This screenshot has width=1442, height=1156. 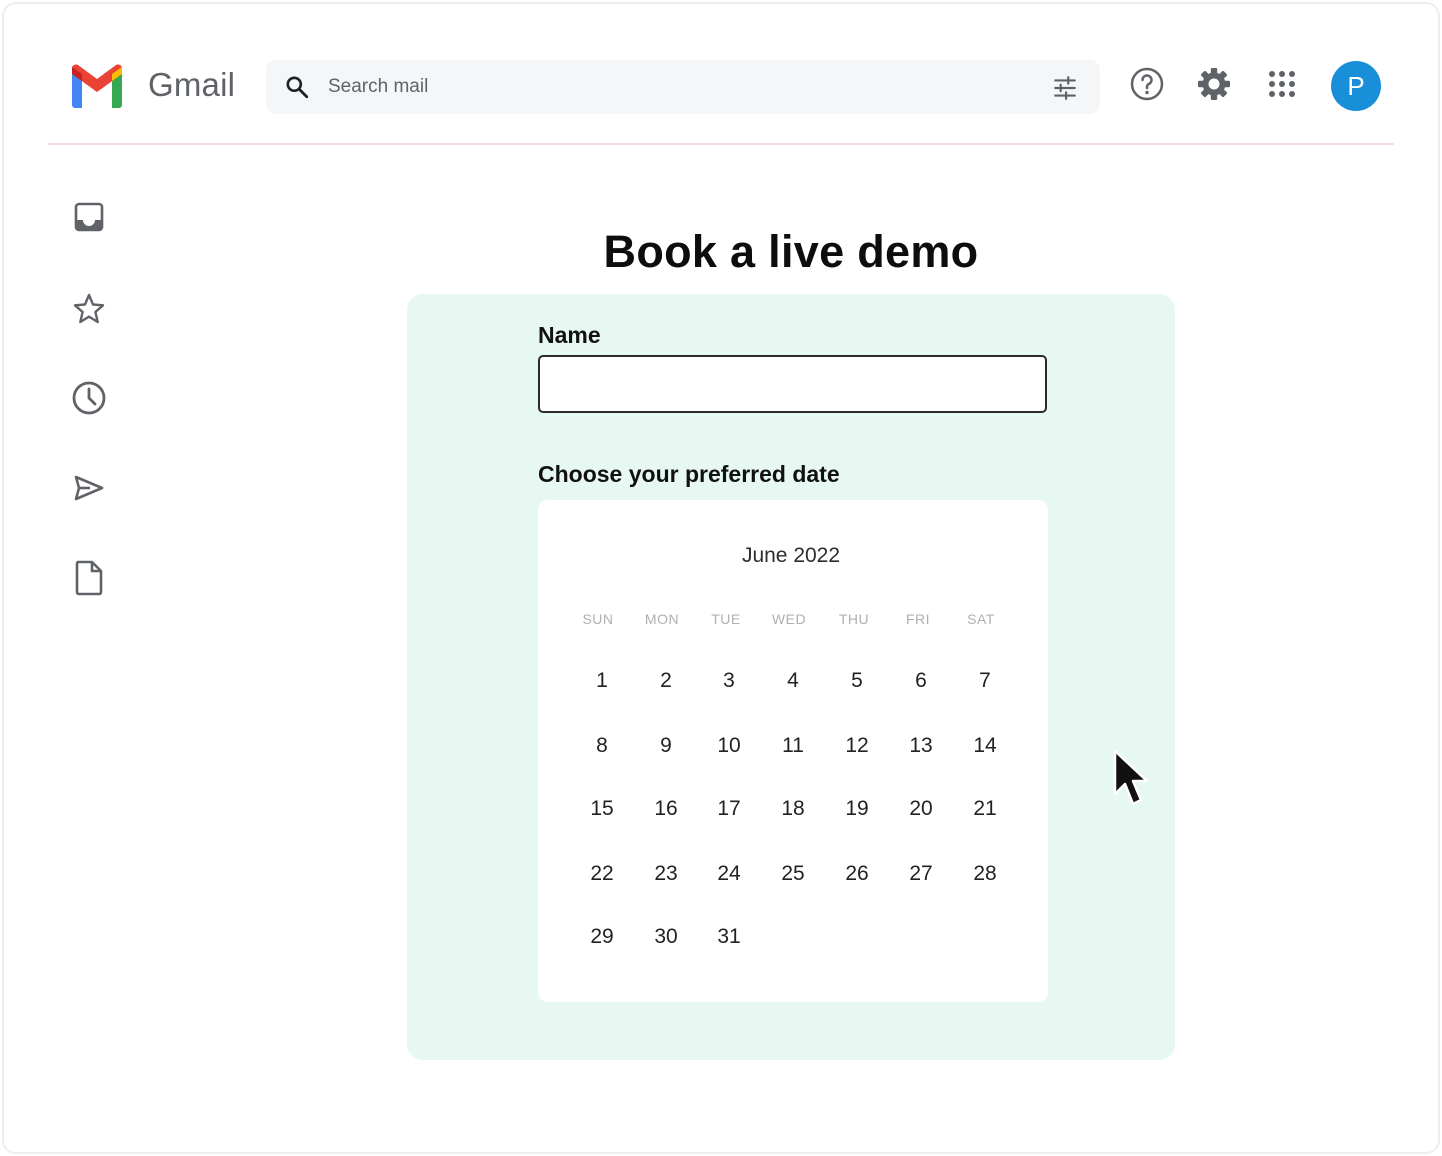 I want to click on calendar-day: 22, so click(x=602, y=874).